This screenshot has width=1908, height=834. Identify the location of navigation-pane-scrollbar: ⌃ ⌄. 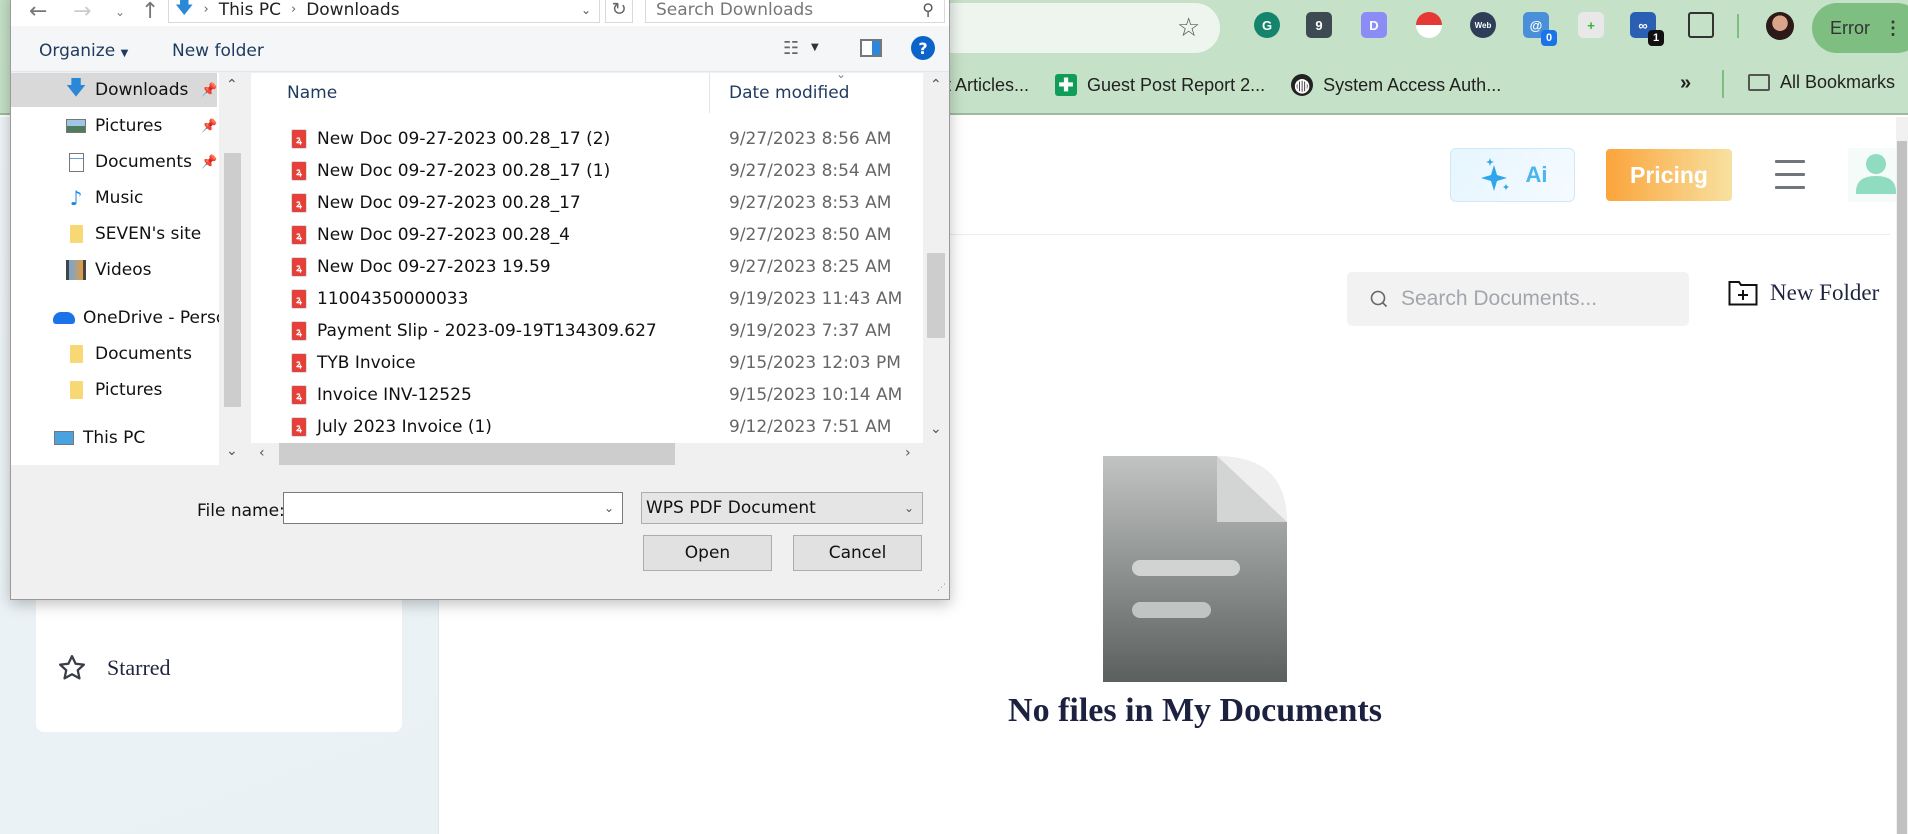
(232, 269).